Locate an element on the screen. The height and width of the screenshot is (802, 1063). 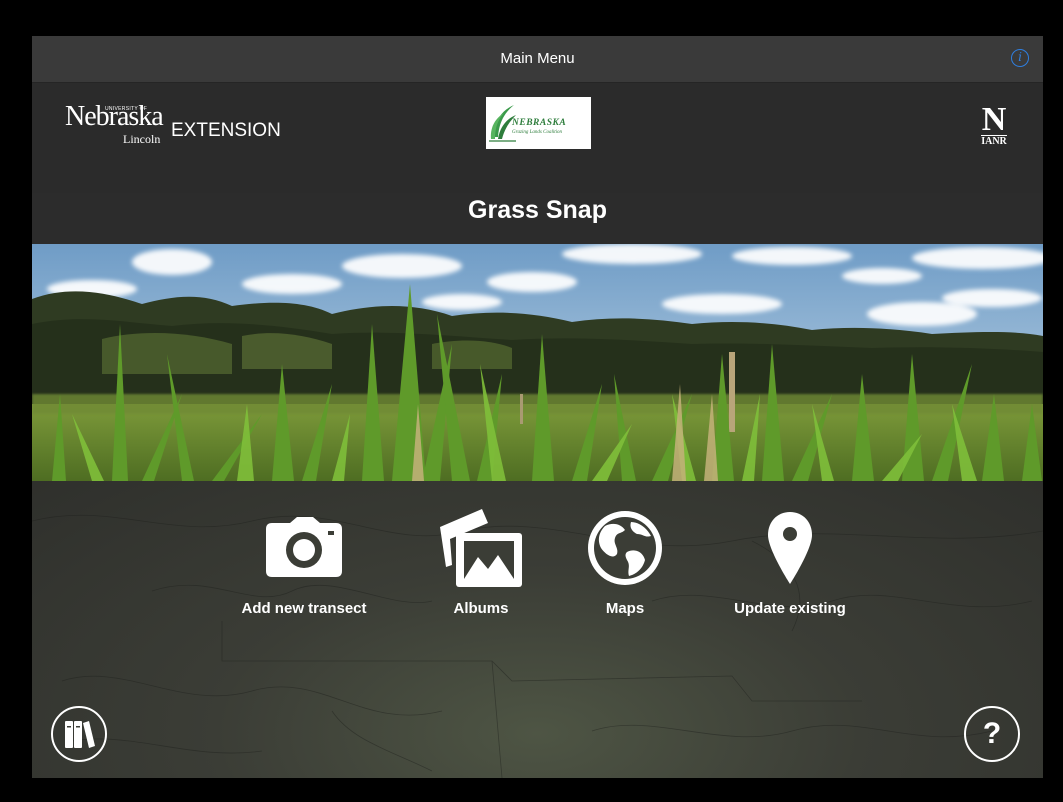
help-button: ? is located at coordinates (992, 734).